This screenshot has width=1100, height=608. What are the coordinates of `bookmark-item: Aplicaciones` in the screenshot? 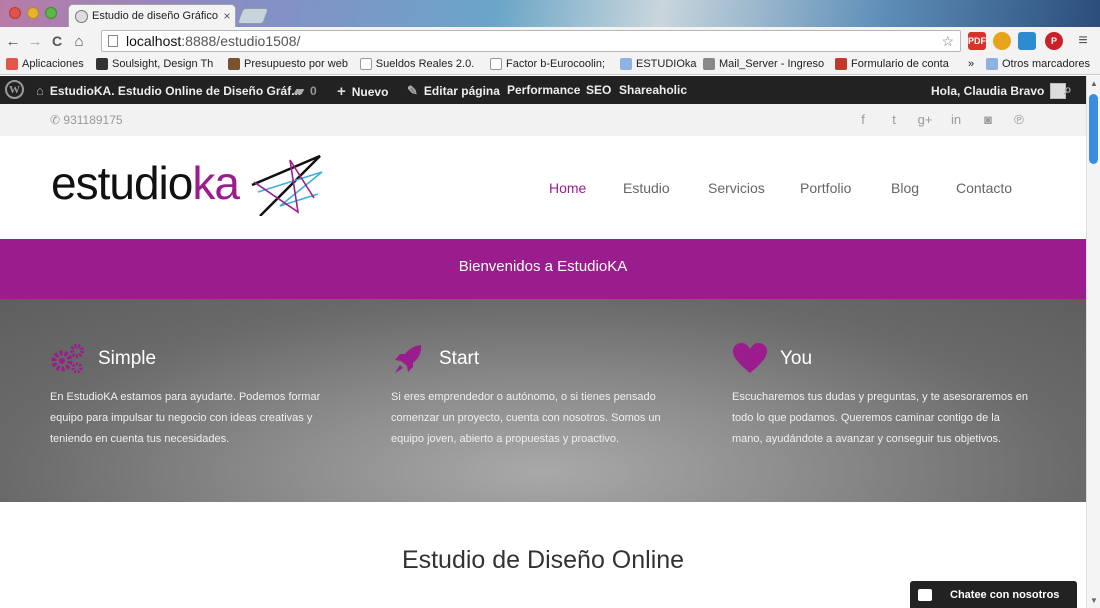 It's located at (46, 64).